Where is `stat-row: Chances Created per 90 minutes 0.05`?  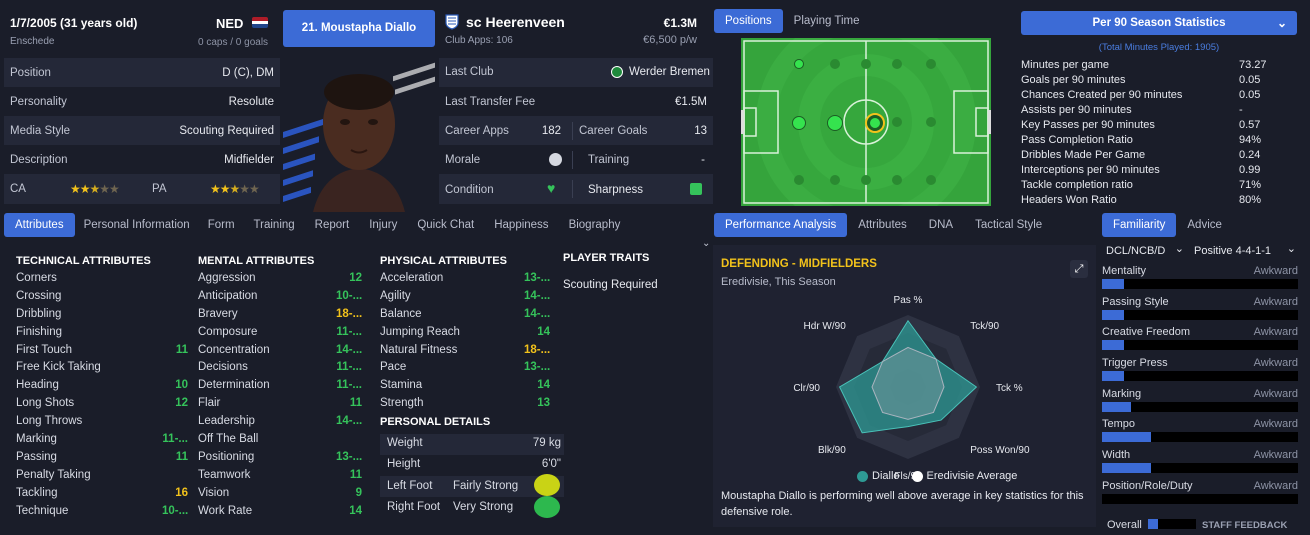 stat-row: Chances Created per 90 minutes 0.05 is located at coordinates (1143, 95).